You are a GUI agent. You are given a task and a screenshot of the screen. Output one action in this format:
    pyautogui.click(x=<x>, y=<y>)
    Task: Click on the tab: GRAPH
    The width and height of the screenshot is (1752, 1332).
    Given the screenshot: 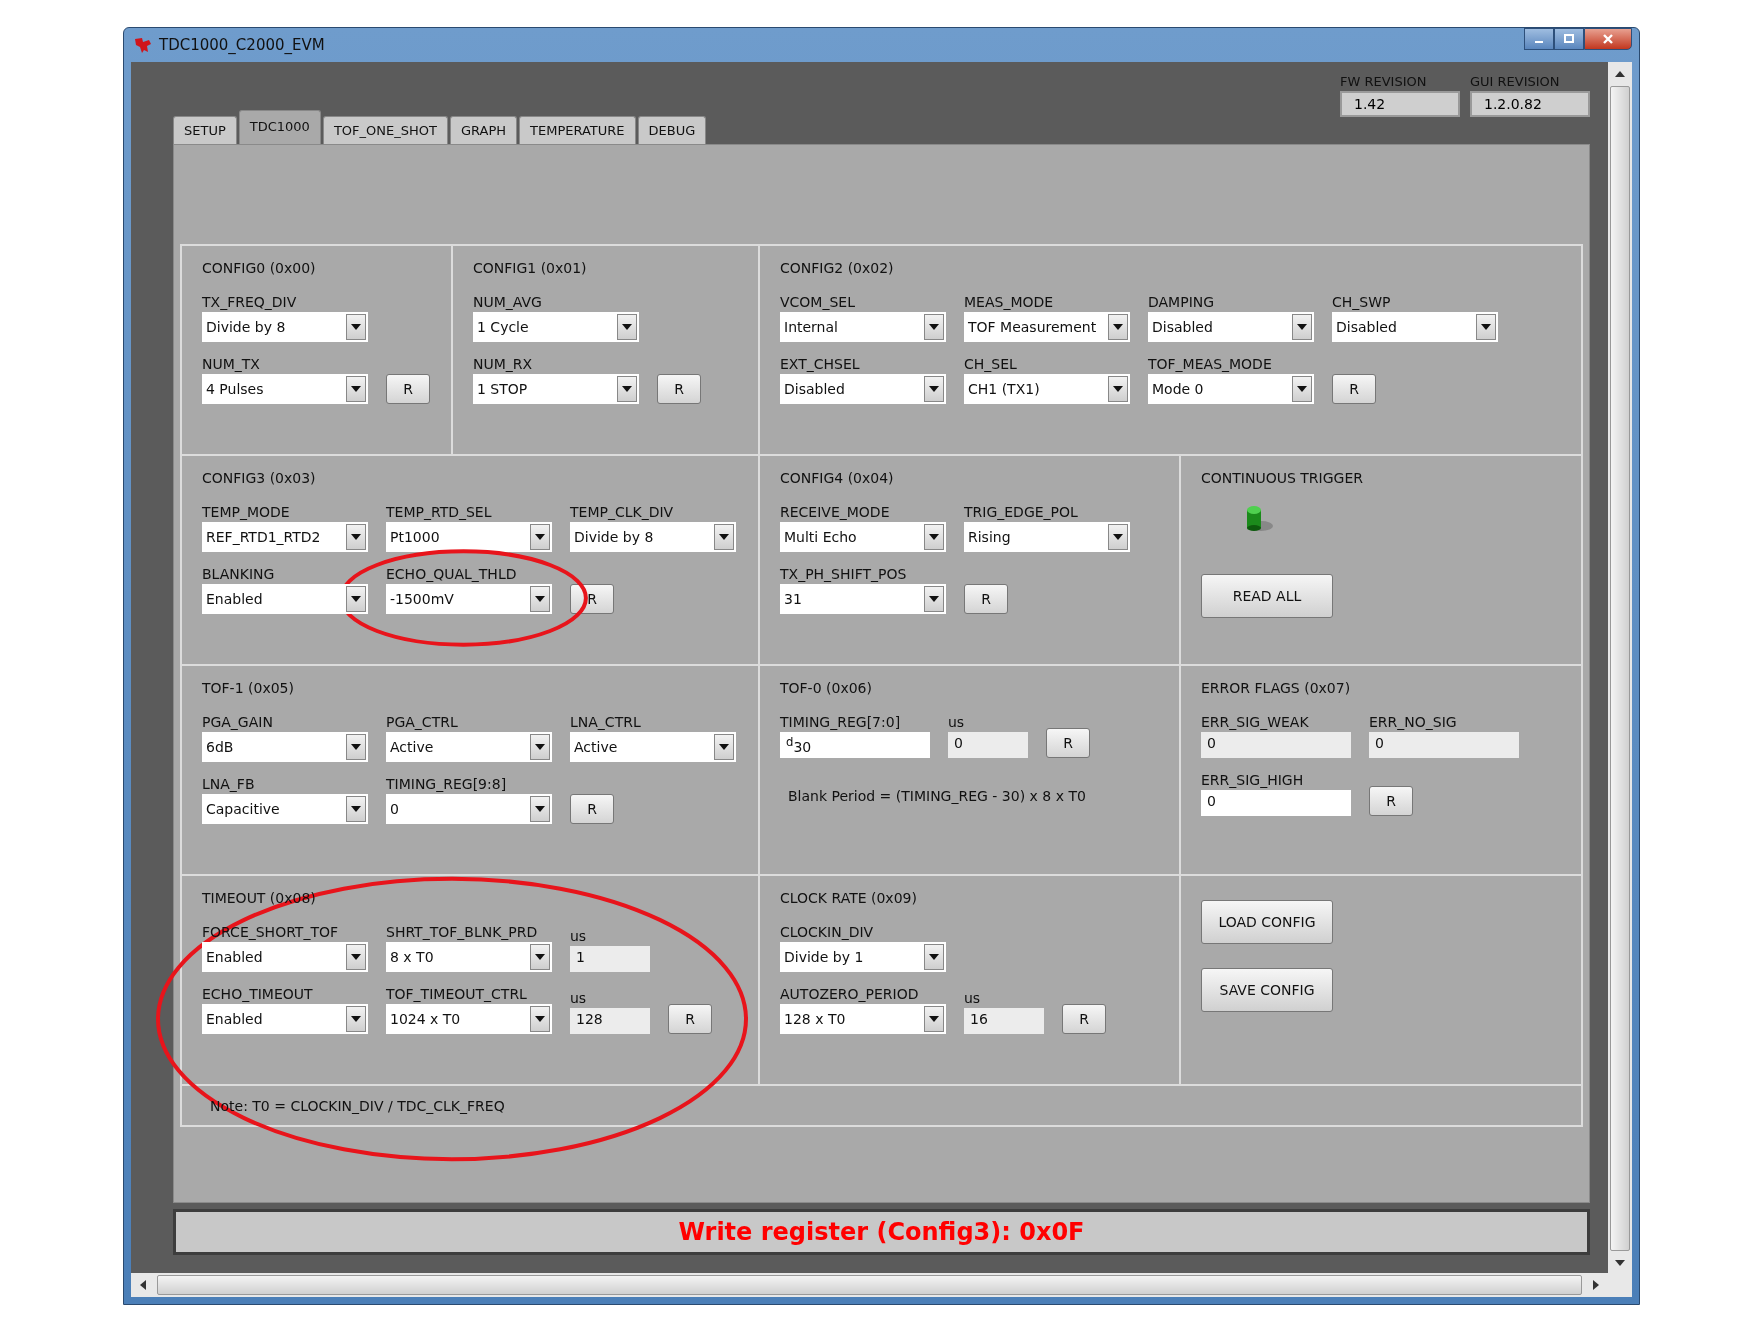 What is the action you would take?
    pyautogui.click(x=483, y=130)
    